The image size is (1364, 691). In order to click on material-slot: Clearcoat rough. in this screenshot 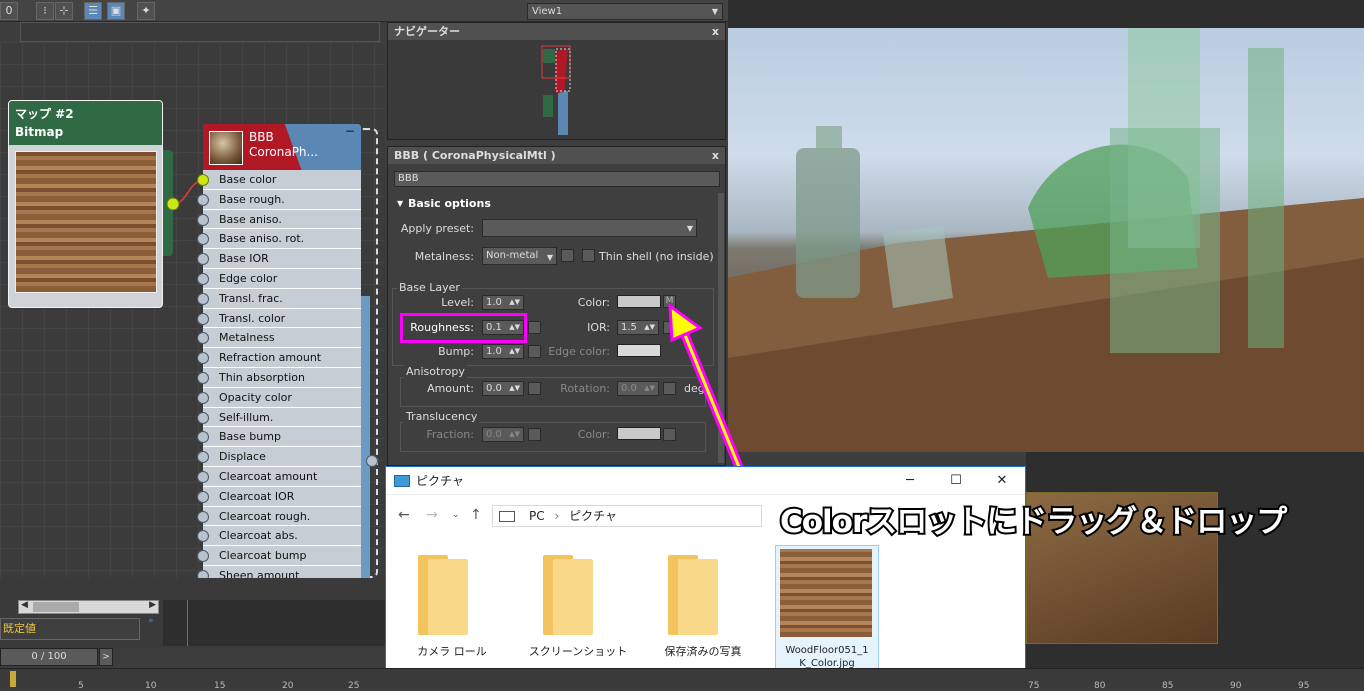, I will do `click(279, 517)`.